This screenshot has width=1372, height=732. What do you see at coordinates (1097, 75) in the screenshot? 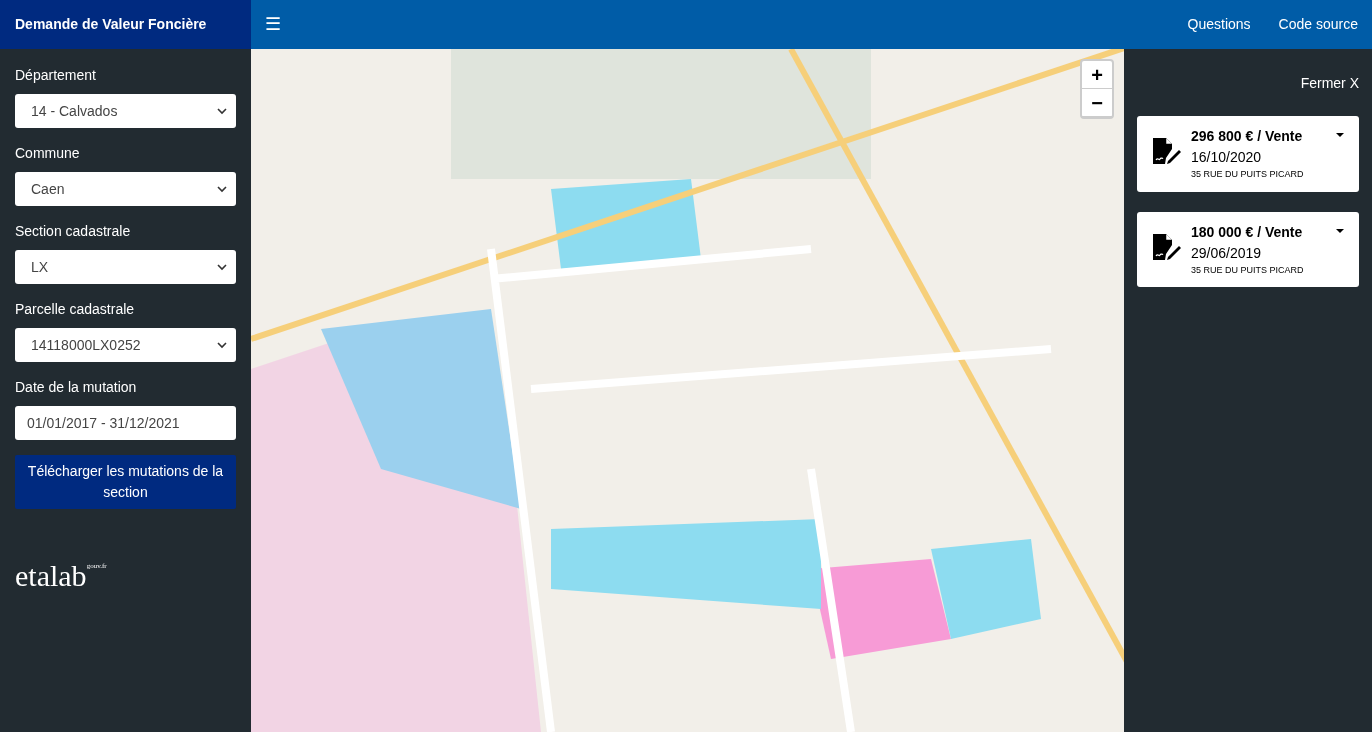
I see `zoom-button: +` at bounding box center [1097, 75].